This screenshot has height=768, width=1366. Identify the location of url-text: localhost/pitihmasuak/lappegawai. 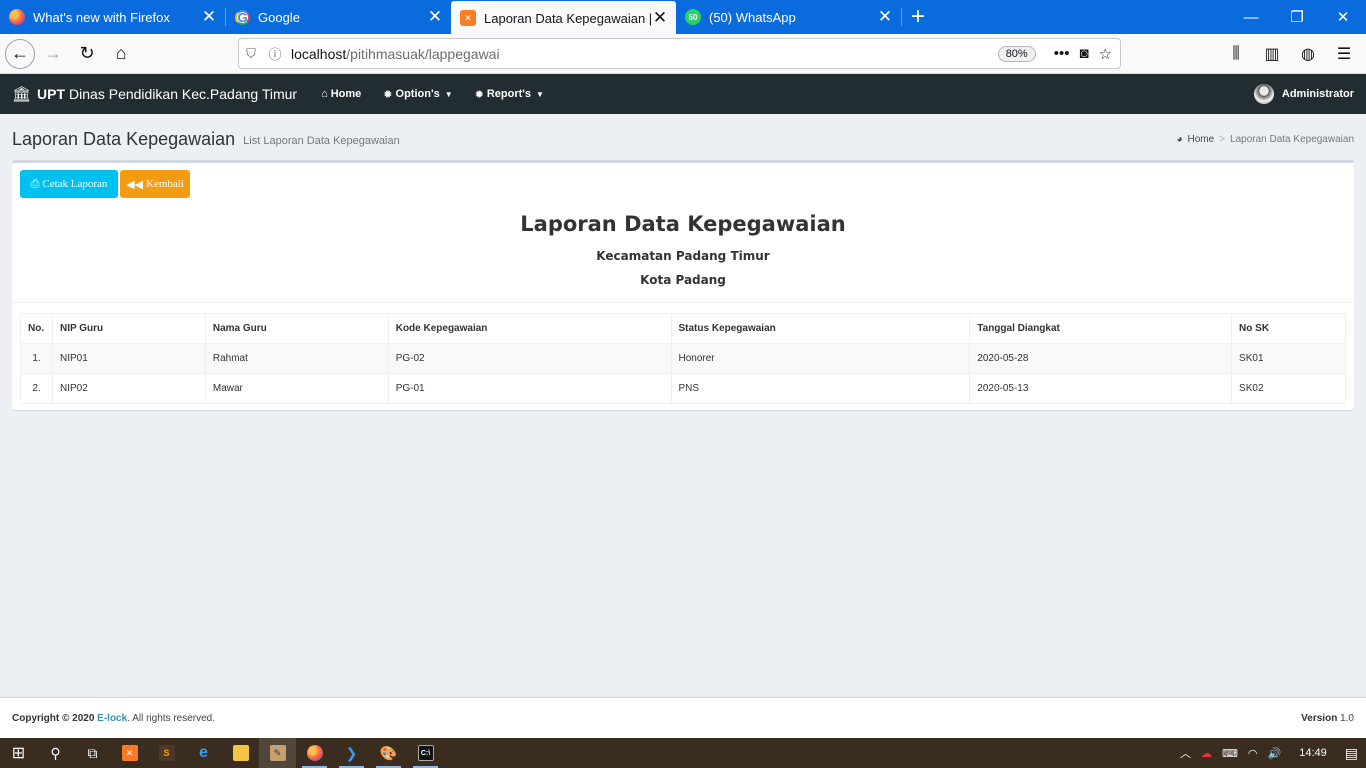
(644, 54).